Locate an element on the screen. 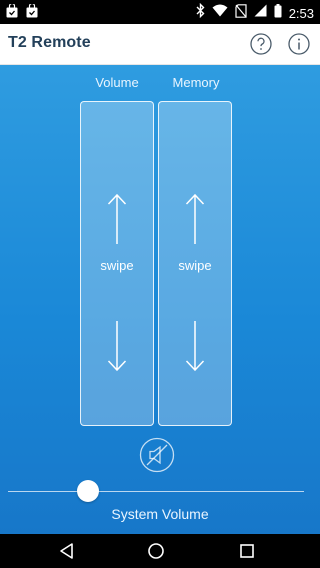 The height and width of the screenshot is (568, 320). status-right-icons: 2:53 is located at coordinates (255, 12).